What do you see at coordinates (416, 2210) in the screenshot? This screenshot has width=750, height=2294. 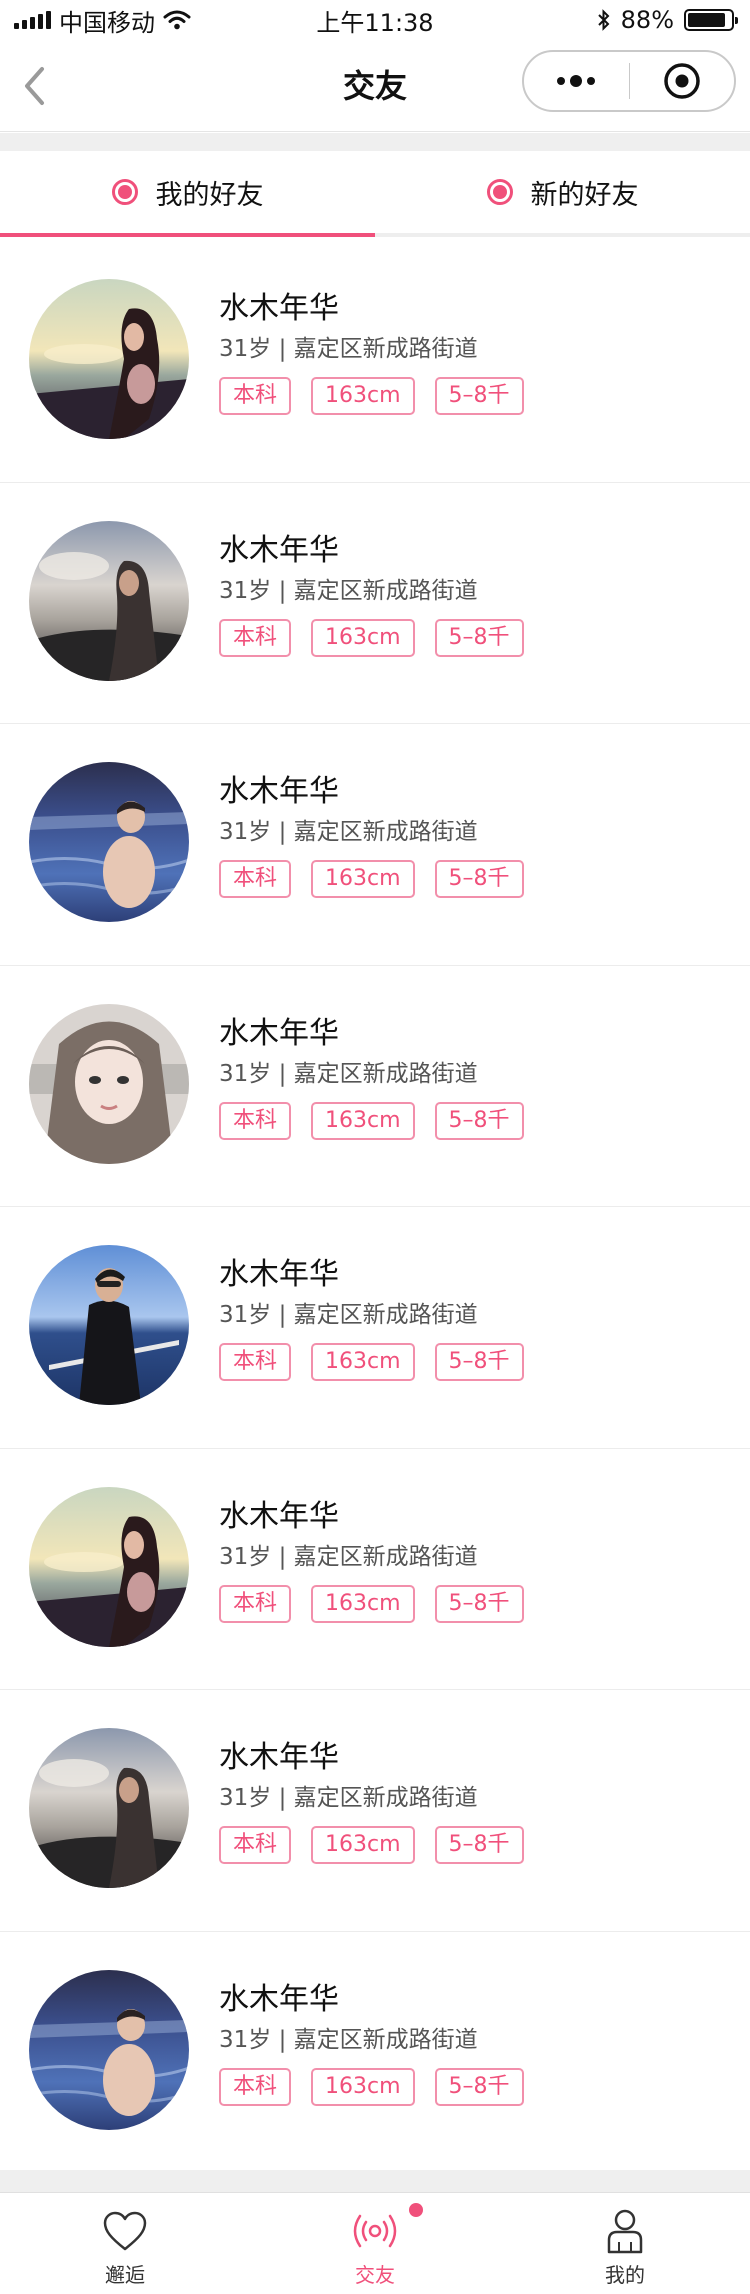 I see `notification-badge` at bounding box center [416, 2210].